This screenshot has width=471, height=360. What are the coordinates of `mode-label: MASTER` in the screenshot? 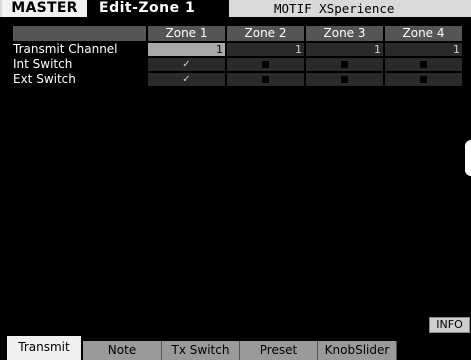 It's located at (44, 8).